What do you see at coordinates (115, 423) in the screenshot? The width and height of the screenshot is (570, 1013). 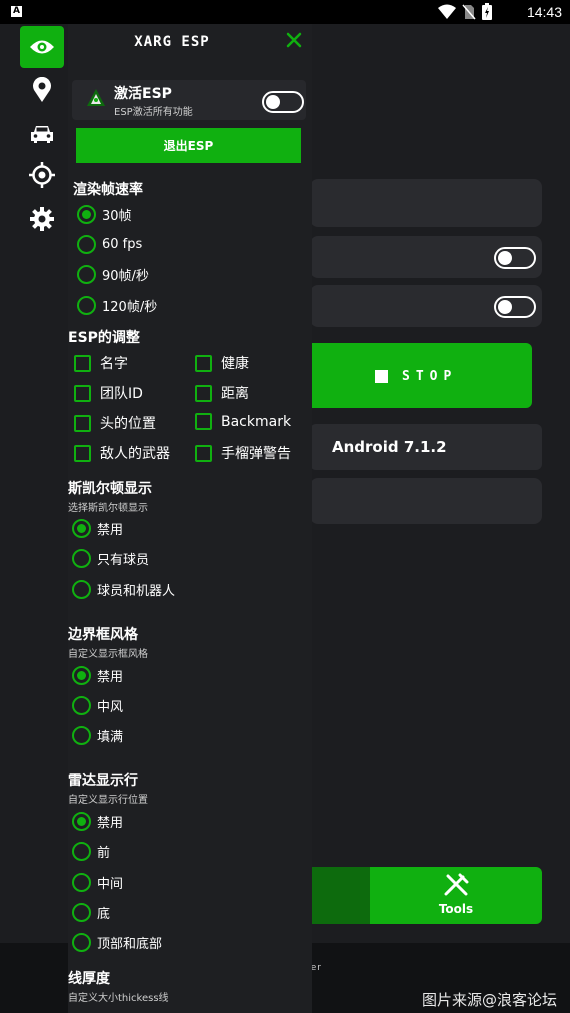 I see `esp-checkbox-head-position: 头的位置` at bounding box center [115, 423].